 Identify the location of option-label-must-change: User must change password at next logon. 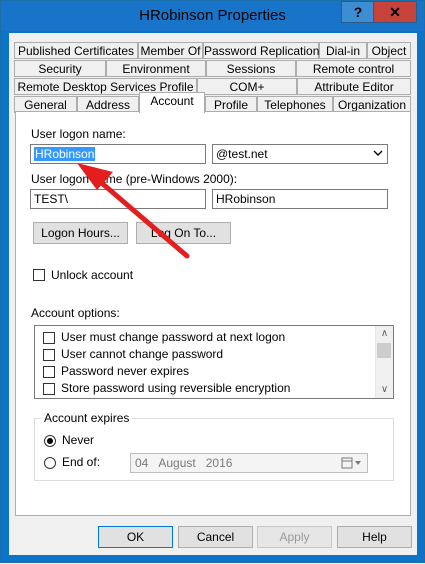
(173, 337).